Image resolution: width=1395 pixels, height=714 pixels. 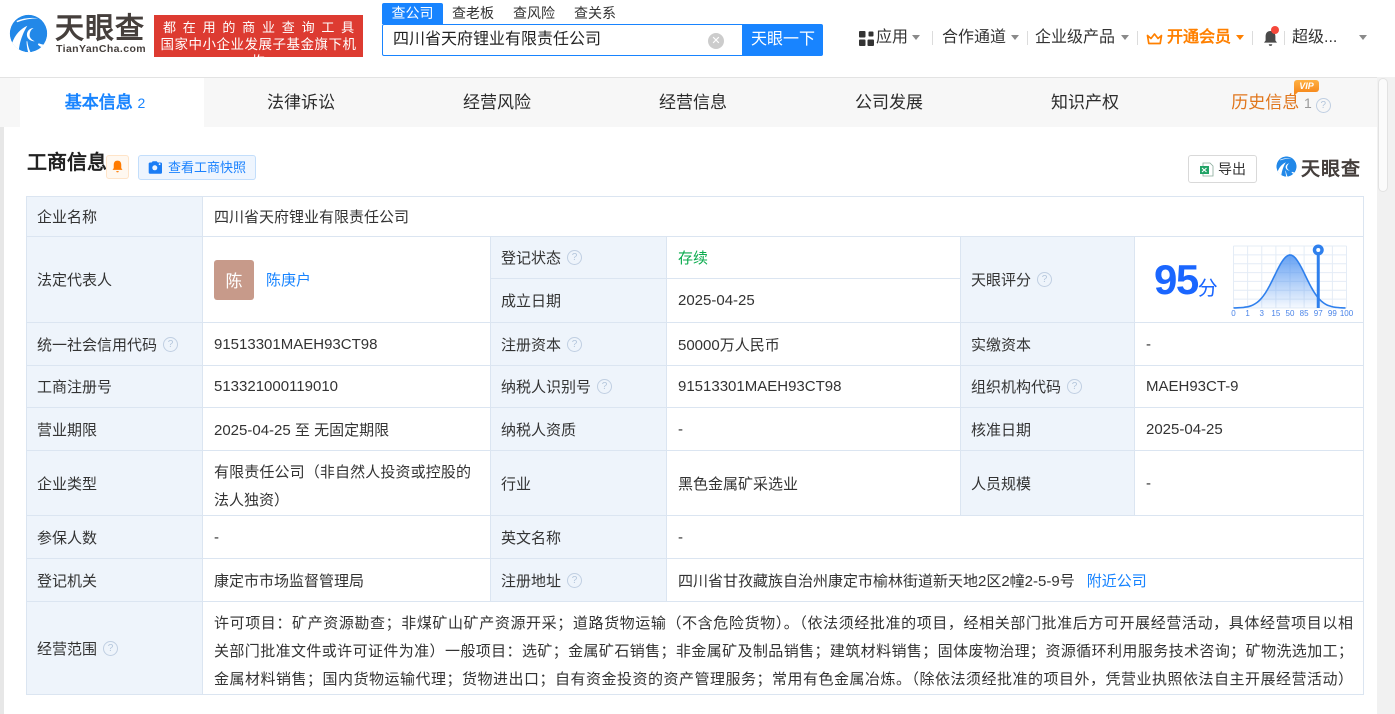 I want to click on svg-text: 85, so click(x=1304, y=313).